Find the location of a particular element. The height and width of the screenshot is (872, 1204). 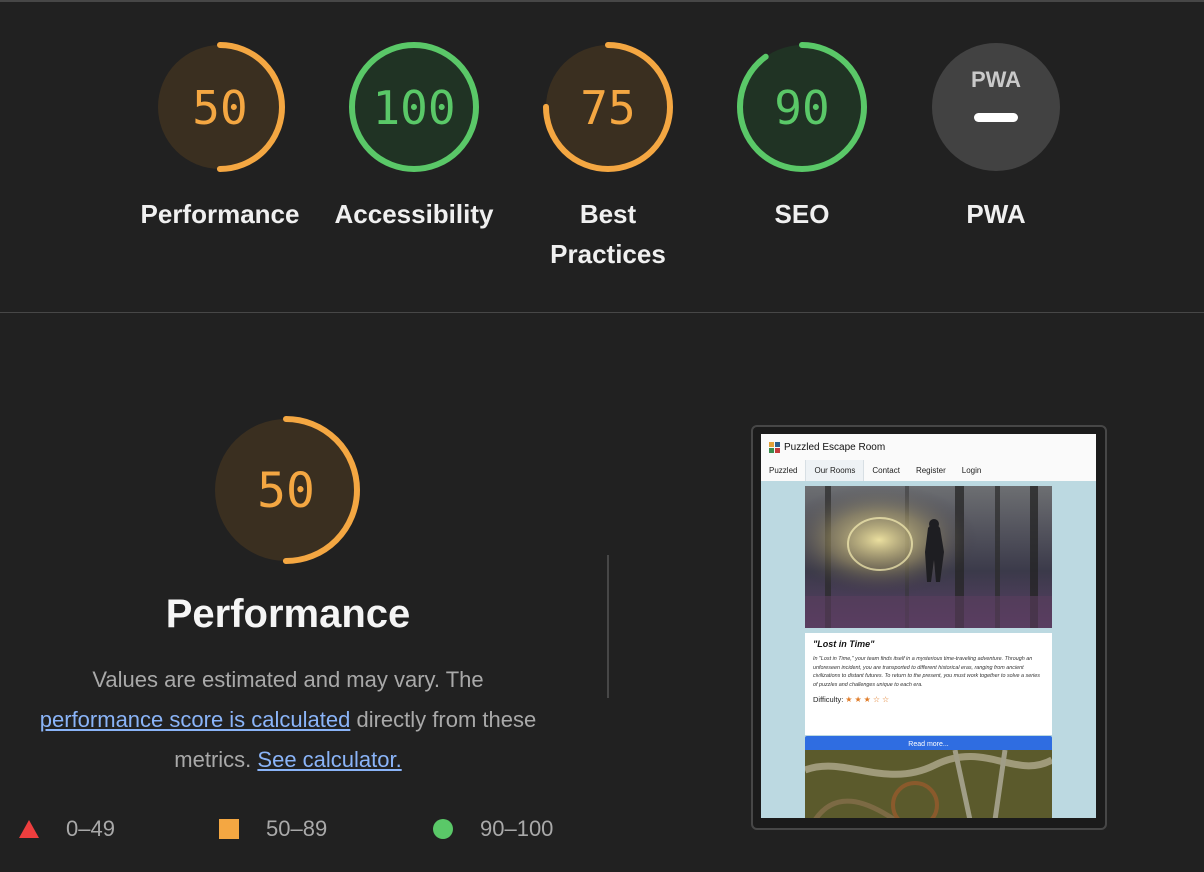

section-divider is located at coordinates (602, 312).